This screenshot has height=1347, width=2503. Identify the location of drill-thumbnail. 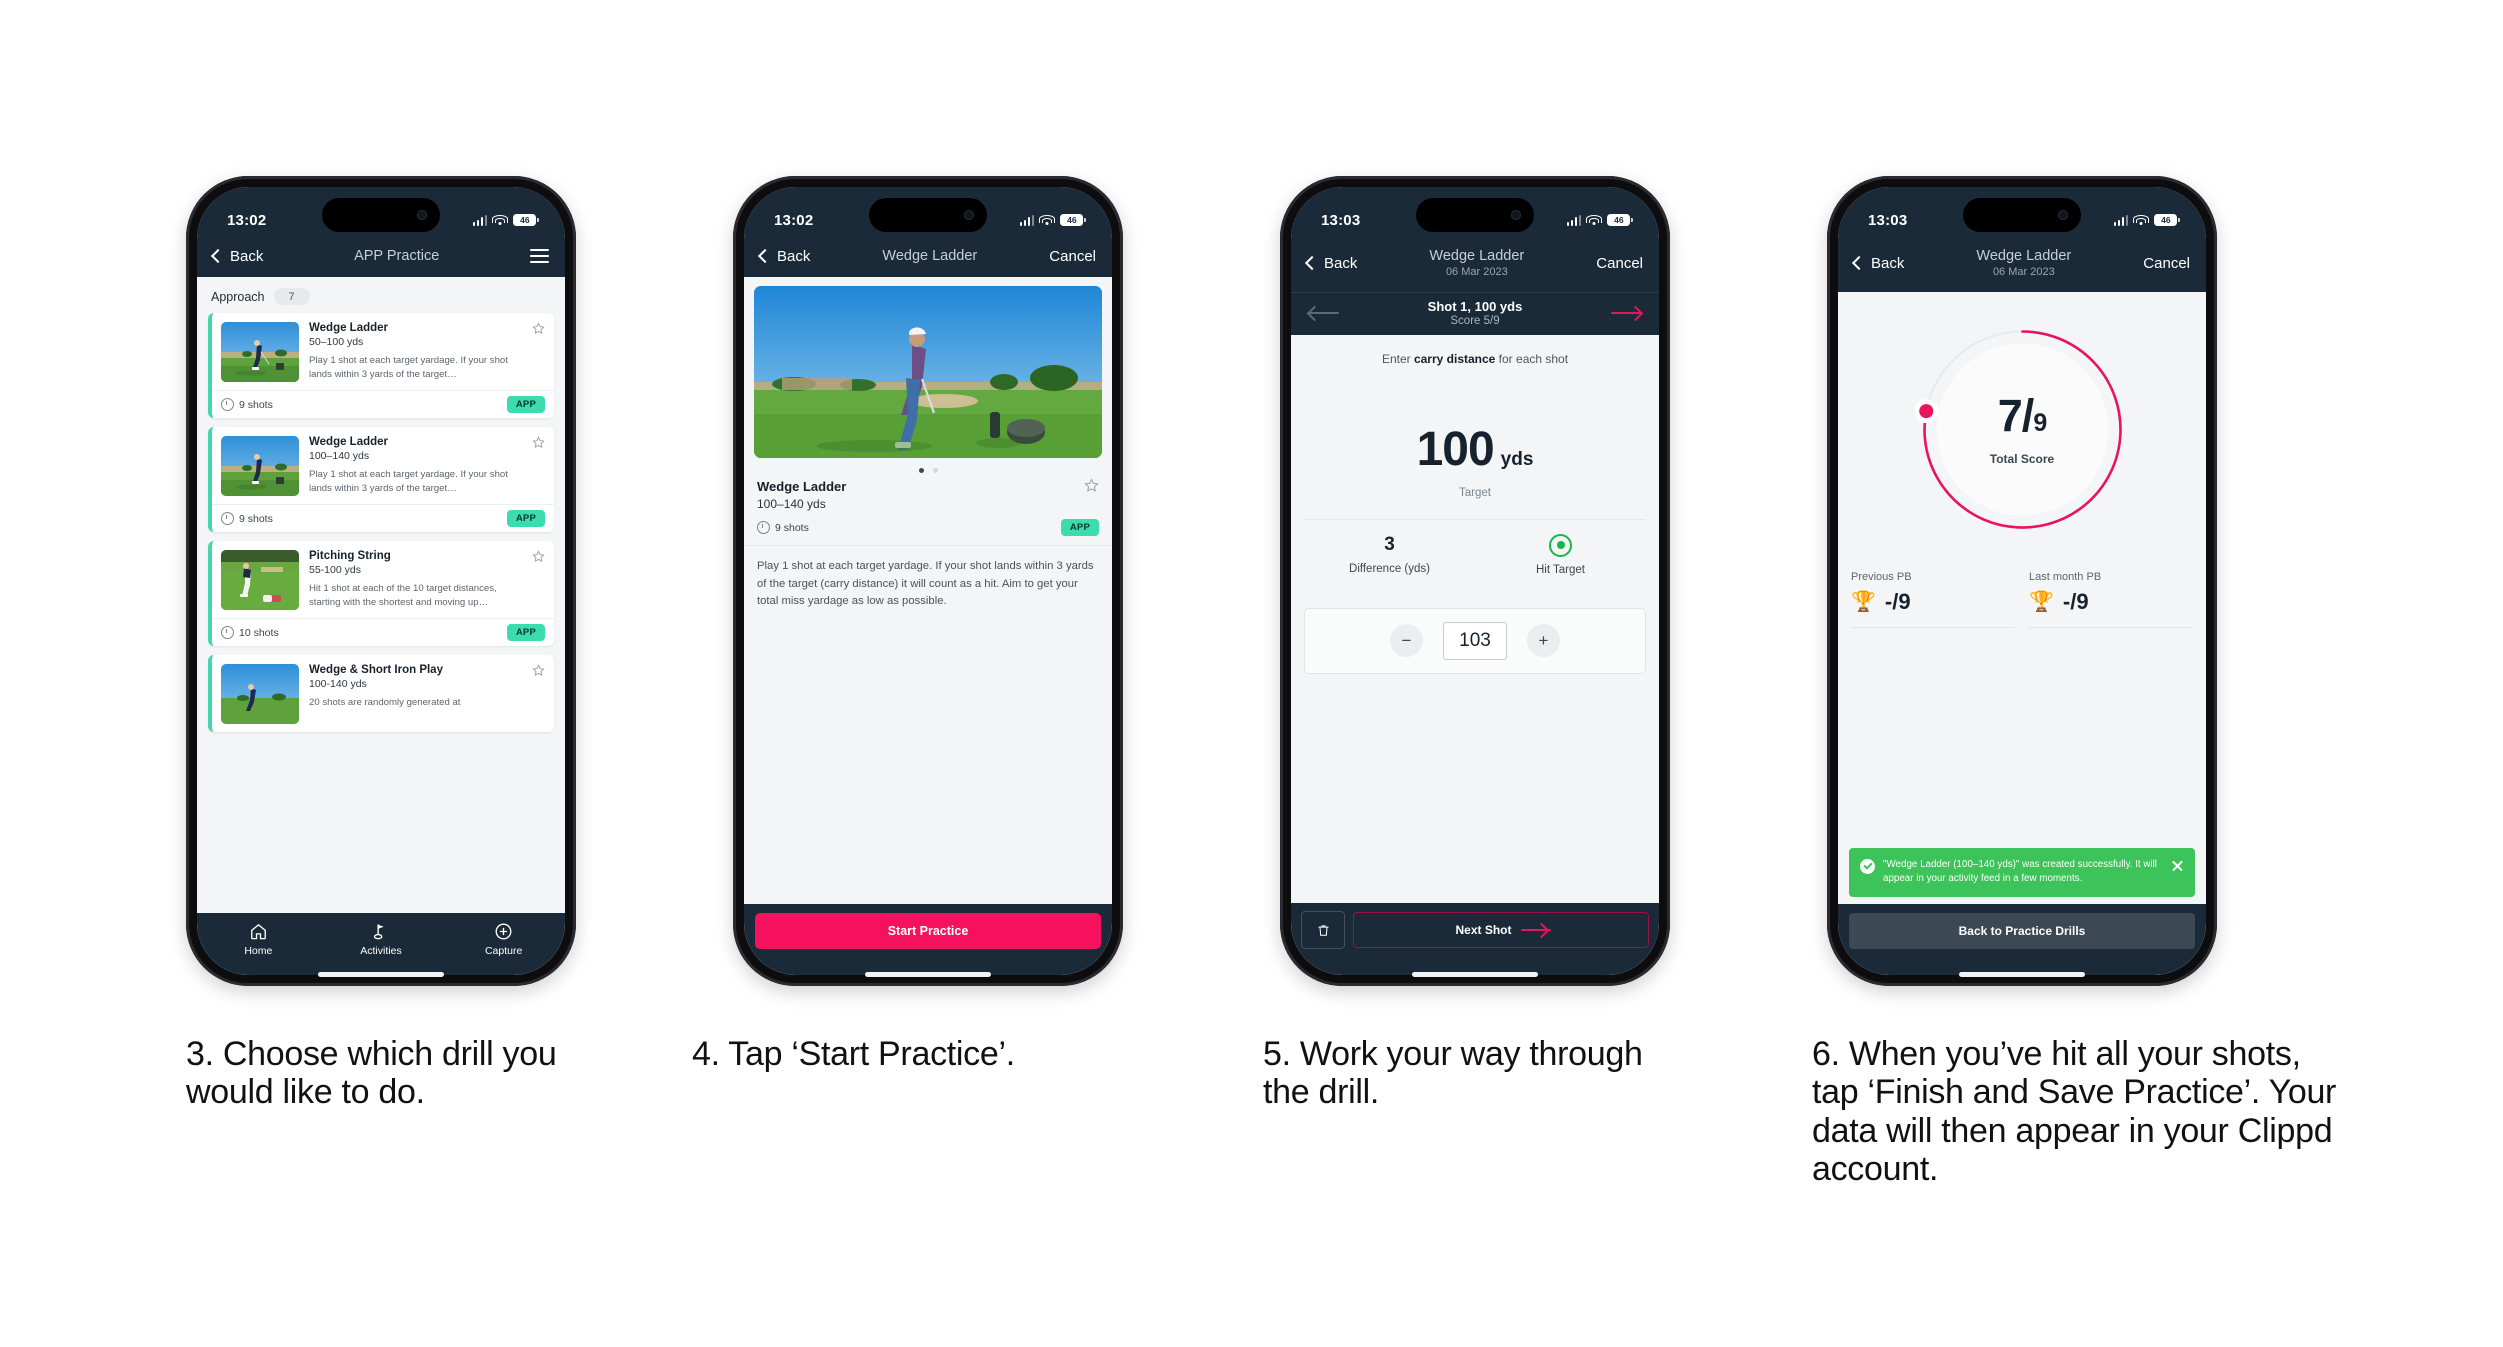
(260, 352).